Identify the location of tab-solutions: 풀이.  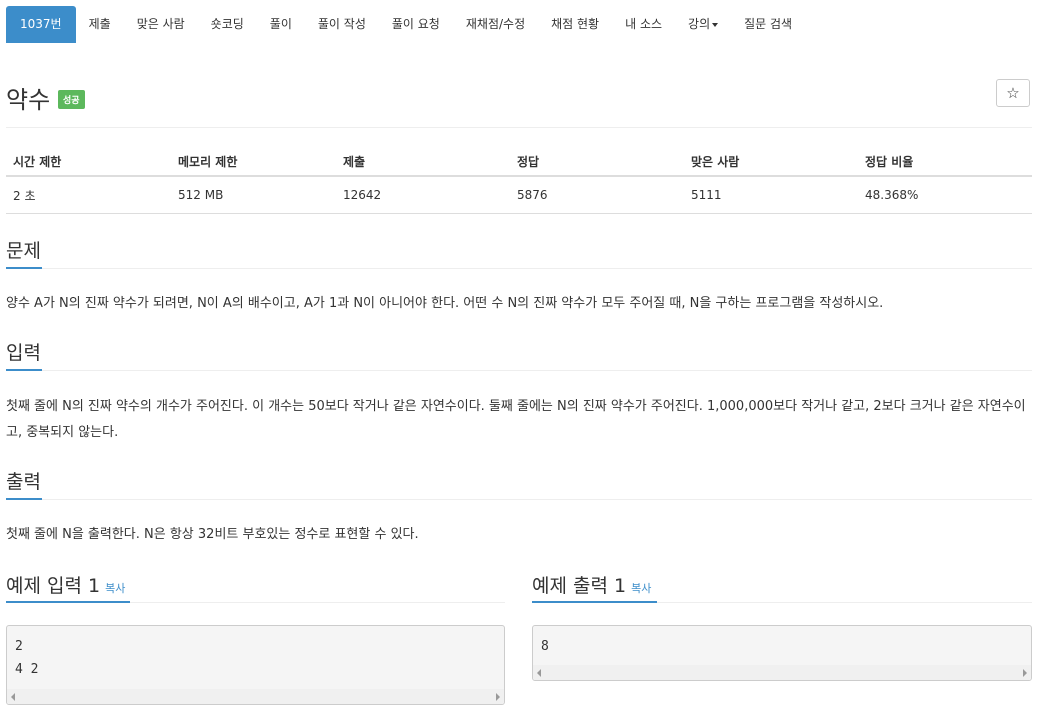
(281, 24).